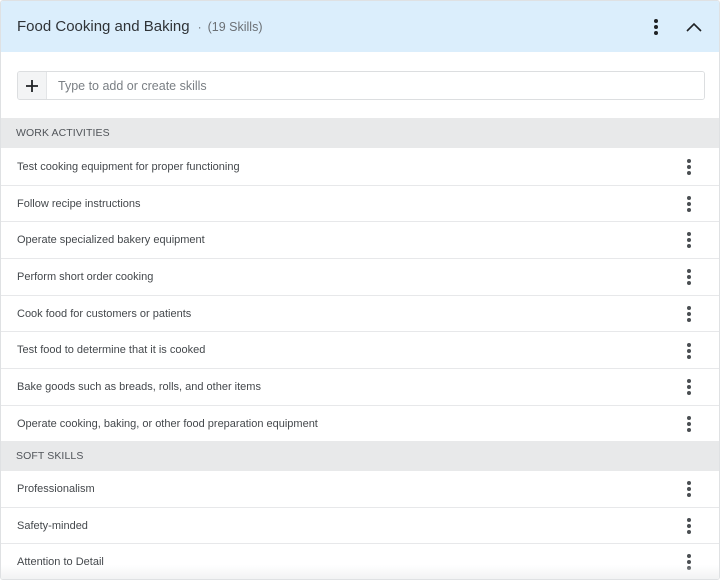 This screenshot has height=580, width=720. What do you see at coordinates (360, 314) in the screenshot?
I see `skill-row: Cook food for customers or patients` at bounding box center [360, 314].